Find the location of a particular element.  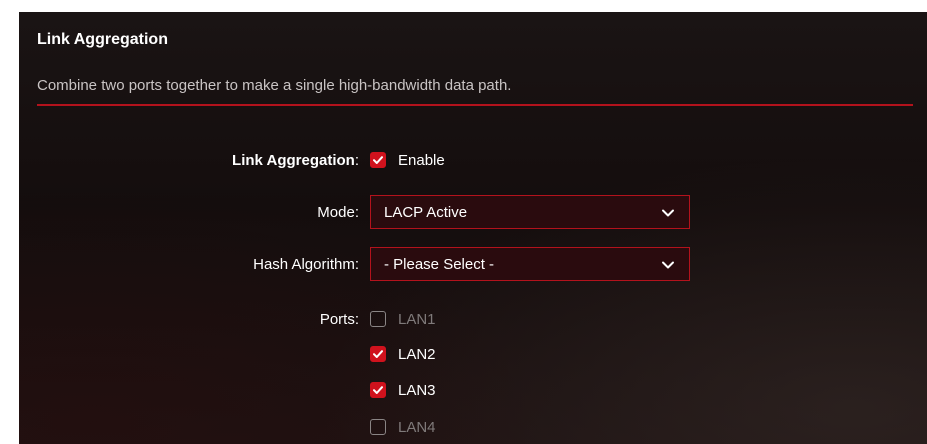

link-aggregation-enable-checkbox is located at coordinates (378, 160).